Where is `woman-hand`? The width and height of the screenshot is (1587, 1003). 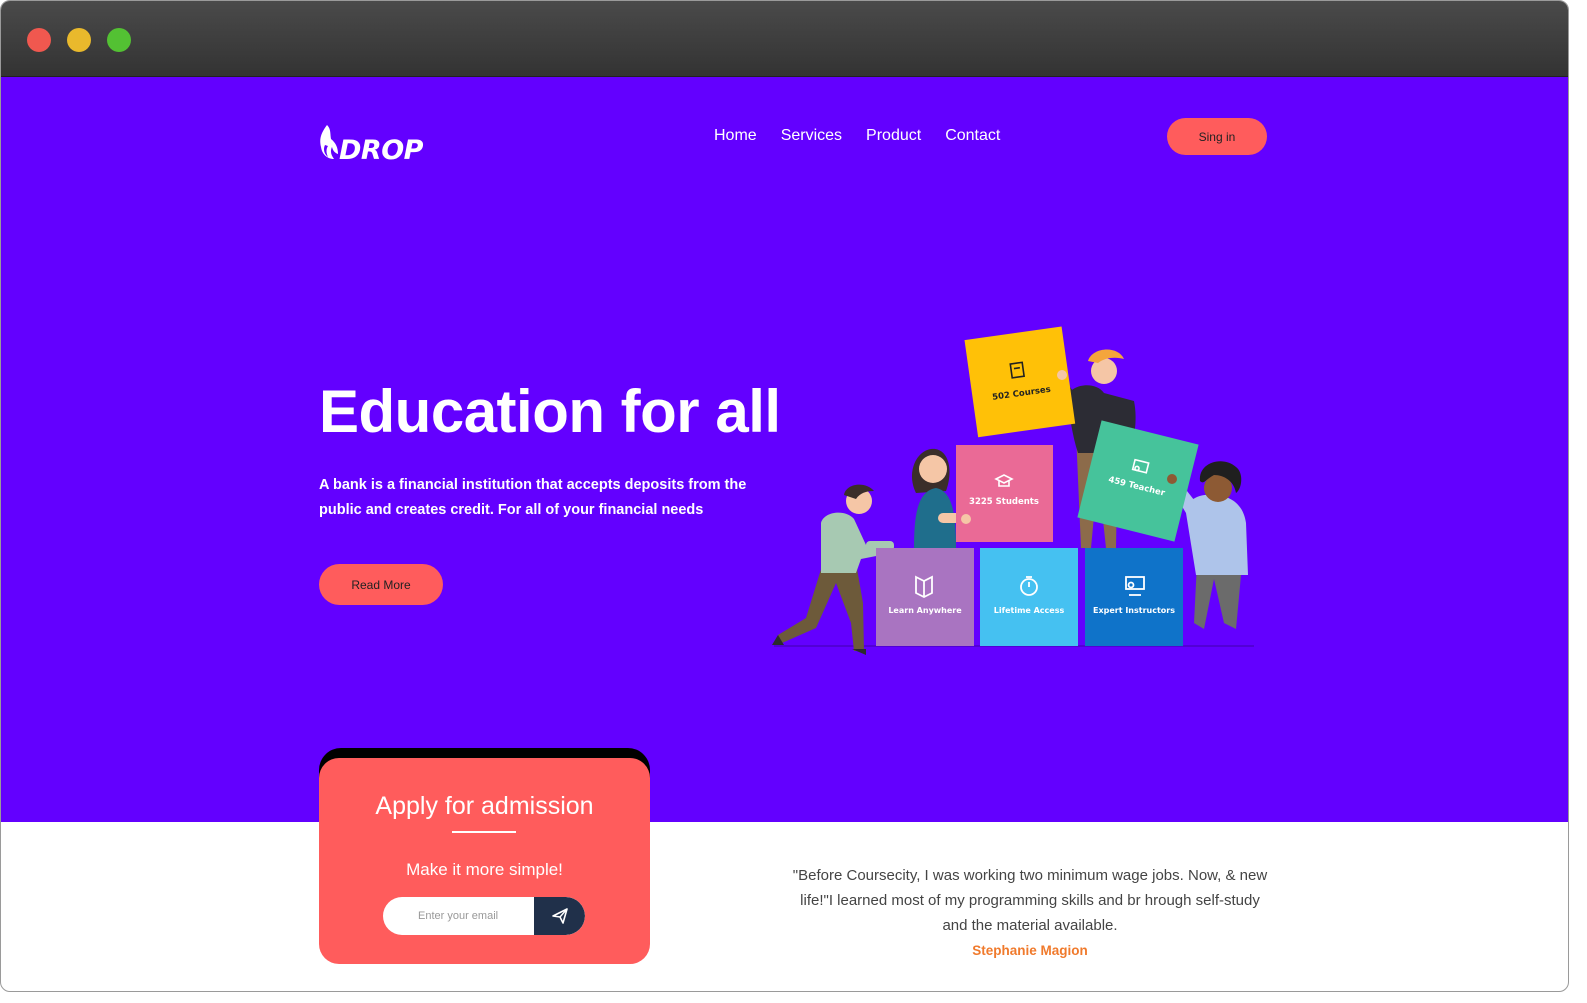
woman-hand is located at coordinates (966, 519).